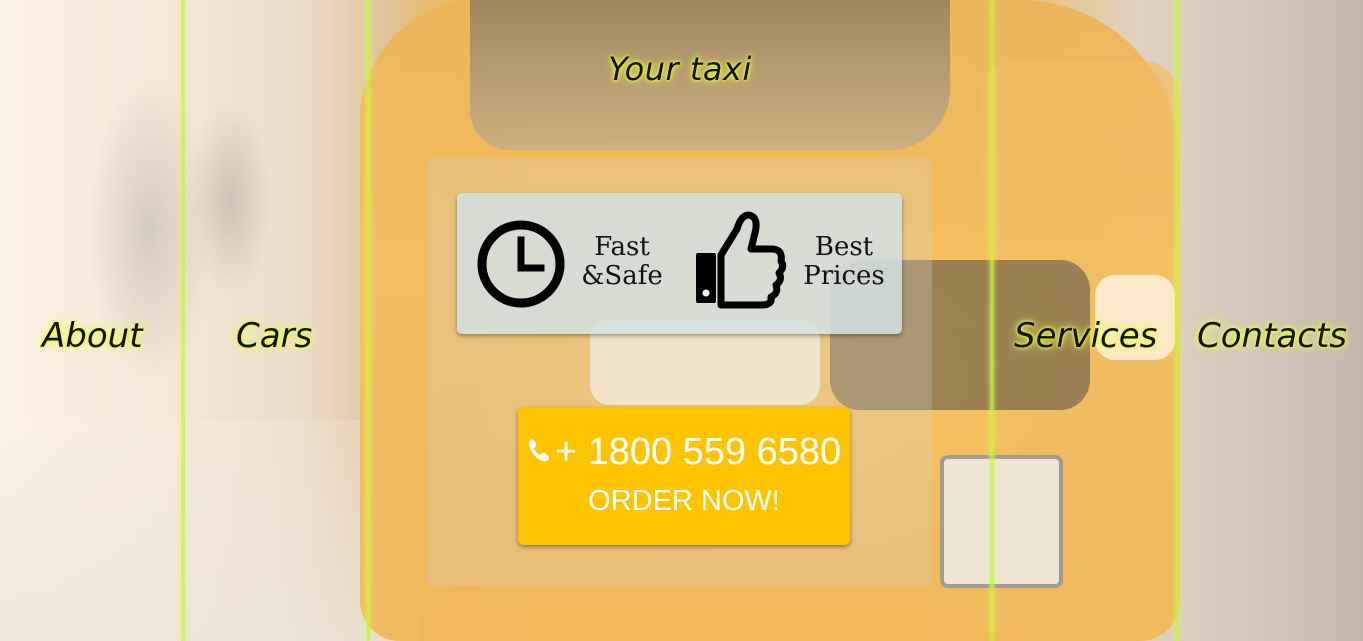  I want to click on nav-services: Services, so click(1085, 336).